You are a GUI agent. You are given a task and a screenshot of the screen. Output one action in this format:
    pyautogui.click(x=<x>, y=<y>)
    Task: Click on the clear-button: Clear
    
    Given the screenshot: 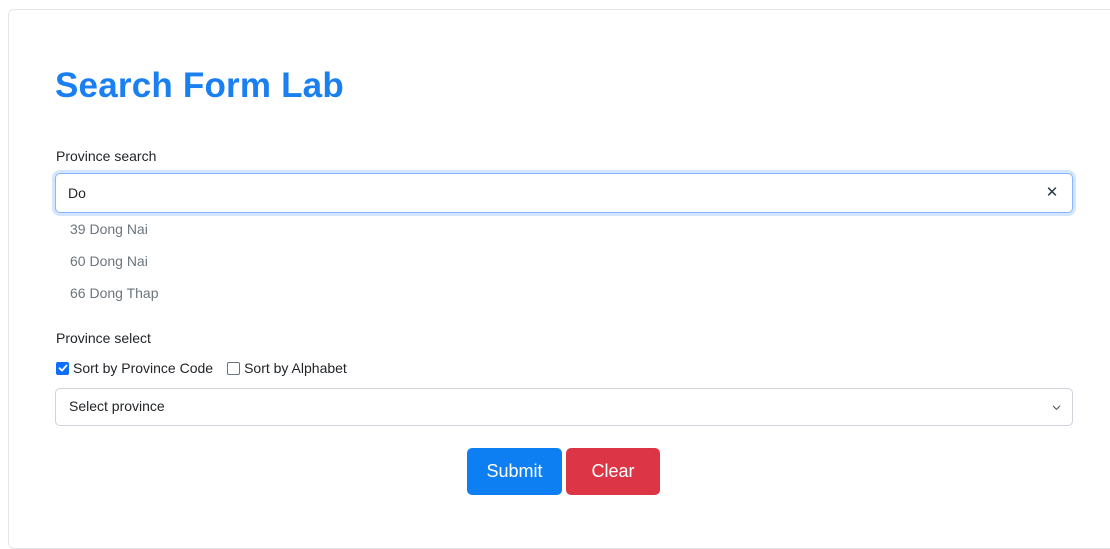 What is the action you would take?
    pyautogui.click(x=613, y=471)
    